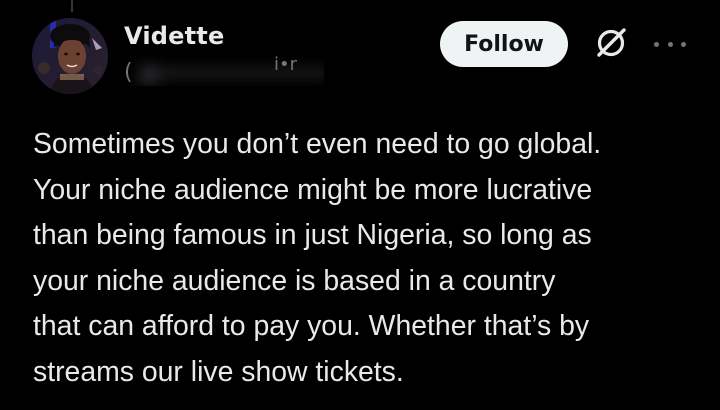 The height and width of the screenshot is (410, 720). Describe the element at coordinates (174, 36) in the screenshot. I see `author-display-name: Vidette` at that location.